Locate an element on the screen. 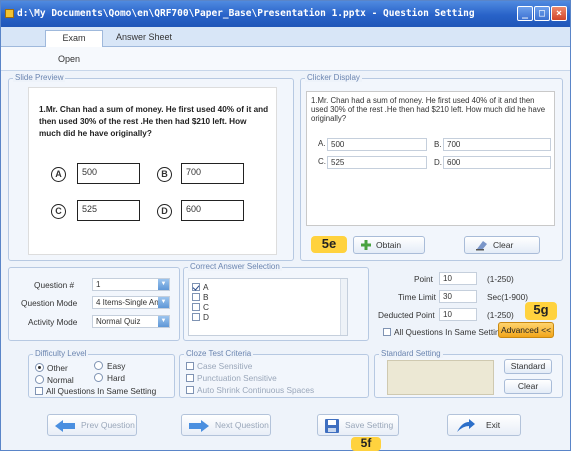 The image size is (571, 451). option-c-marker: C is located at coordinates (58, 211).